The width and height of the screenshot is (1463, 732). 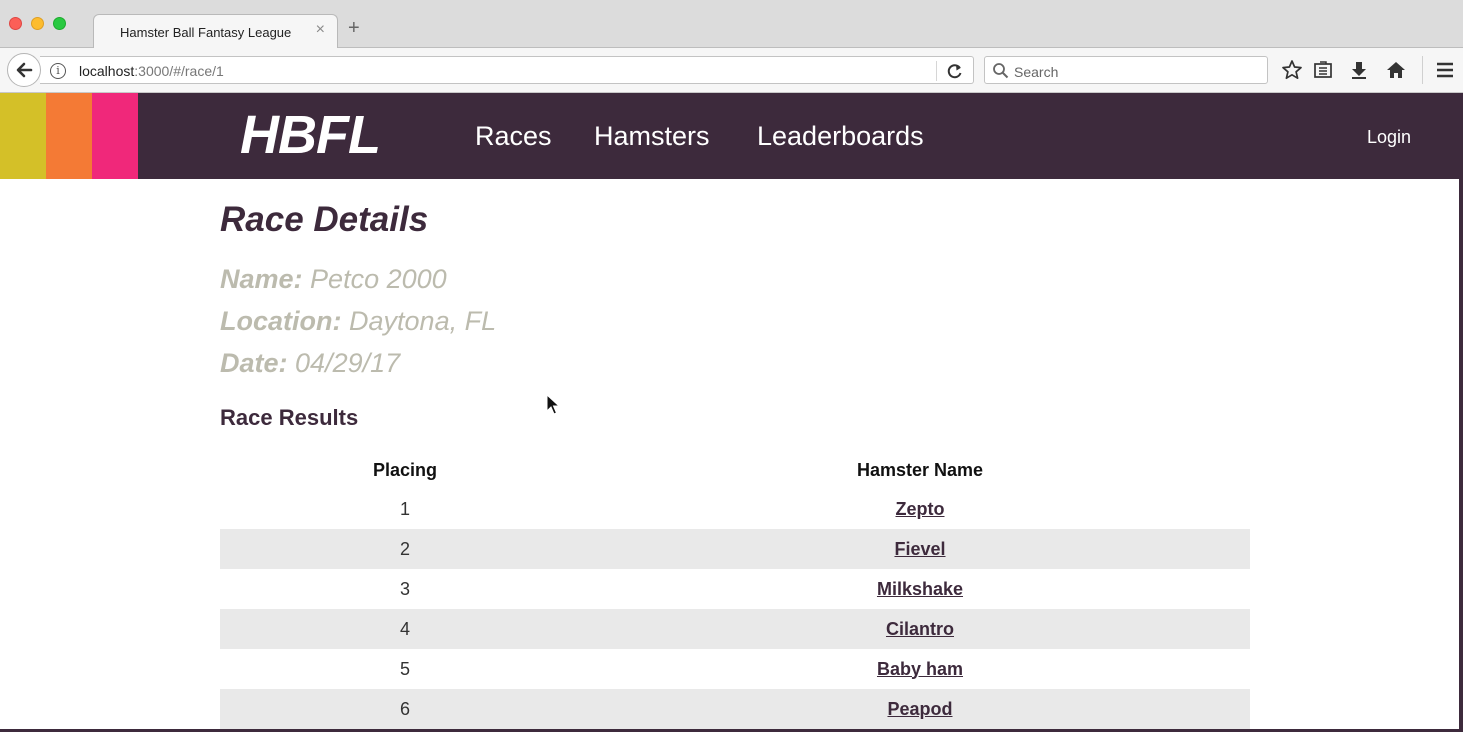 I want to click on table-row: 1 Zepto, so click(x=735, y=509).